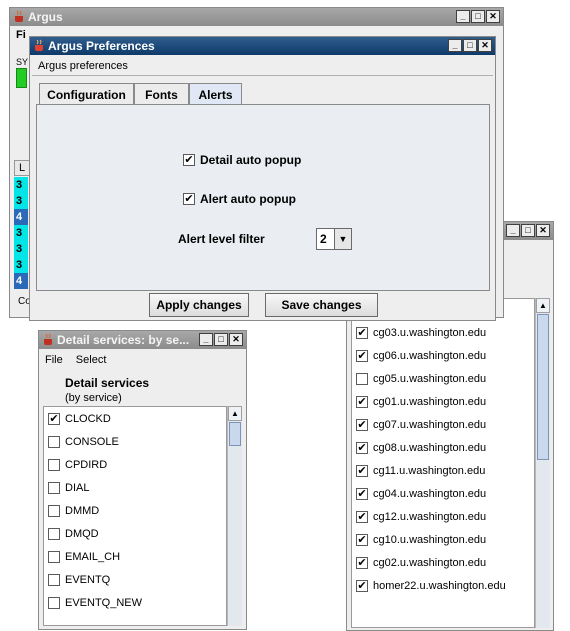  I want to click on chevron-down-icon: ▼, so click(342, 239).